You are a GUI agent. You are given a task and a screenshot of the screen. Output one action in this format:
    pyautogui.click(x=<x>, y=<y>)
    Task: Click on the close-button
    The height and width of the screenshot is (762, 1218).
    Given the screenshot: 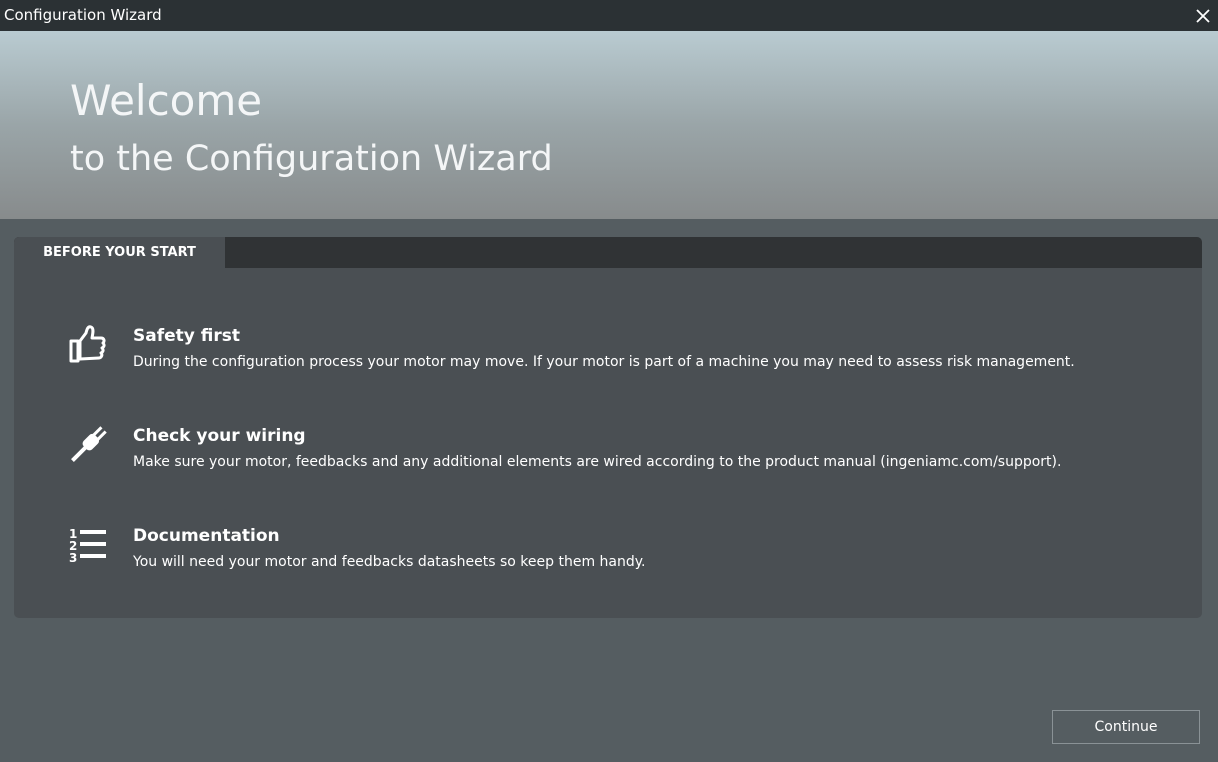 What is the action you would take?
    pyautogui.click(x=1202, y=15)
    